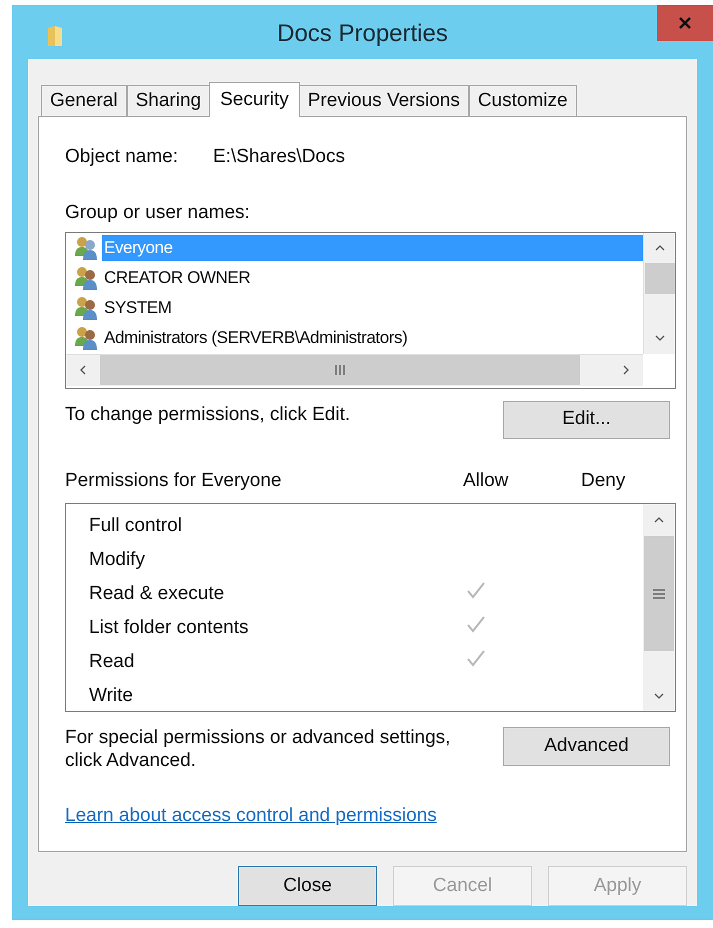 This screenshot has width=713, height=928. What do you see at coordinates (117, 560) in the screenshot?
I see `permission-name: Modify` at bounding box center [117, 560].